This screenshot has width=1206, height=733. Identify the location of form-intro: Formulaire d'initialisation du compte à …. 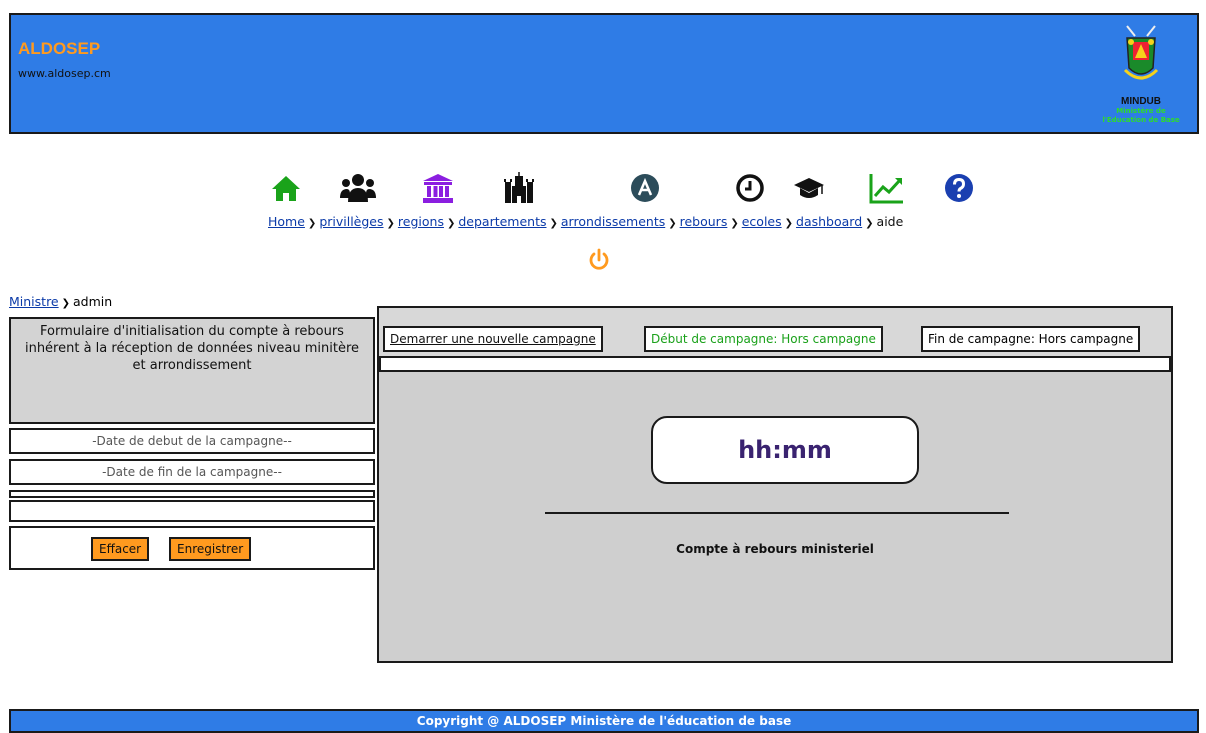
(192, 370).